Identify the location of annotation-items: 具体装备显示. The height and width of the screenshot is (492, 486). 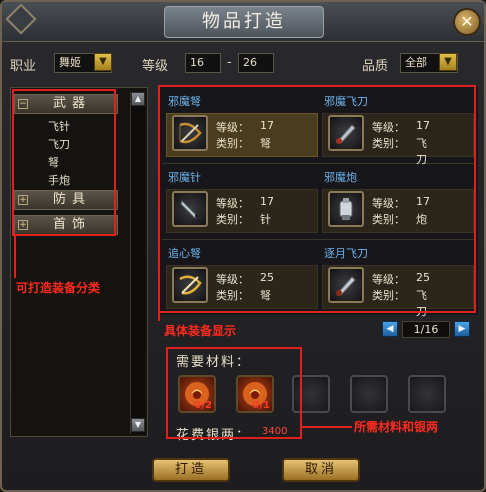
(200, 331).